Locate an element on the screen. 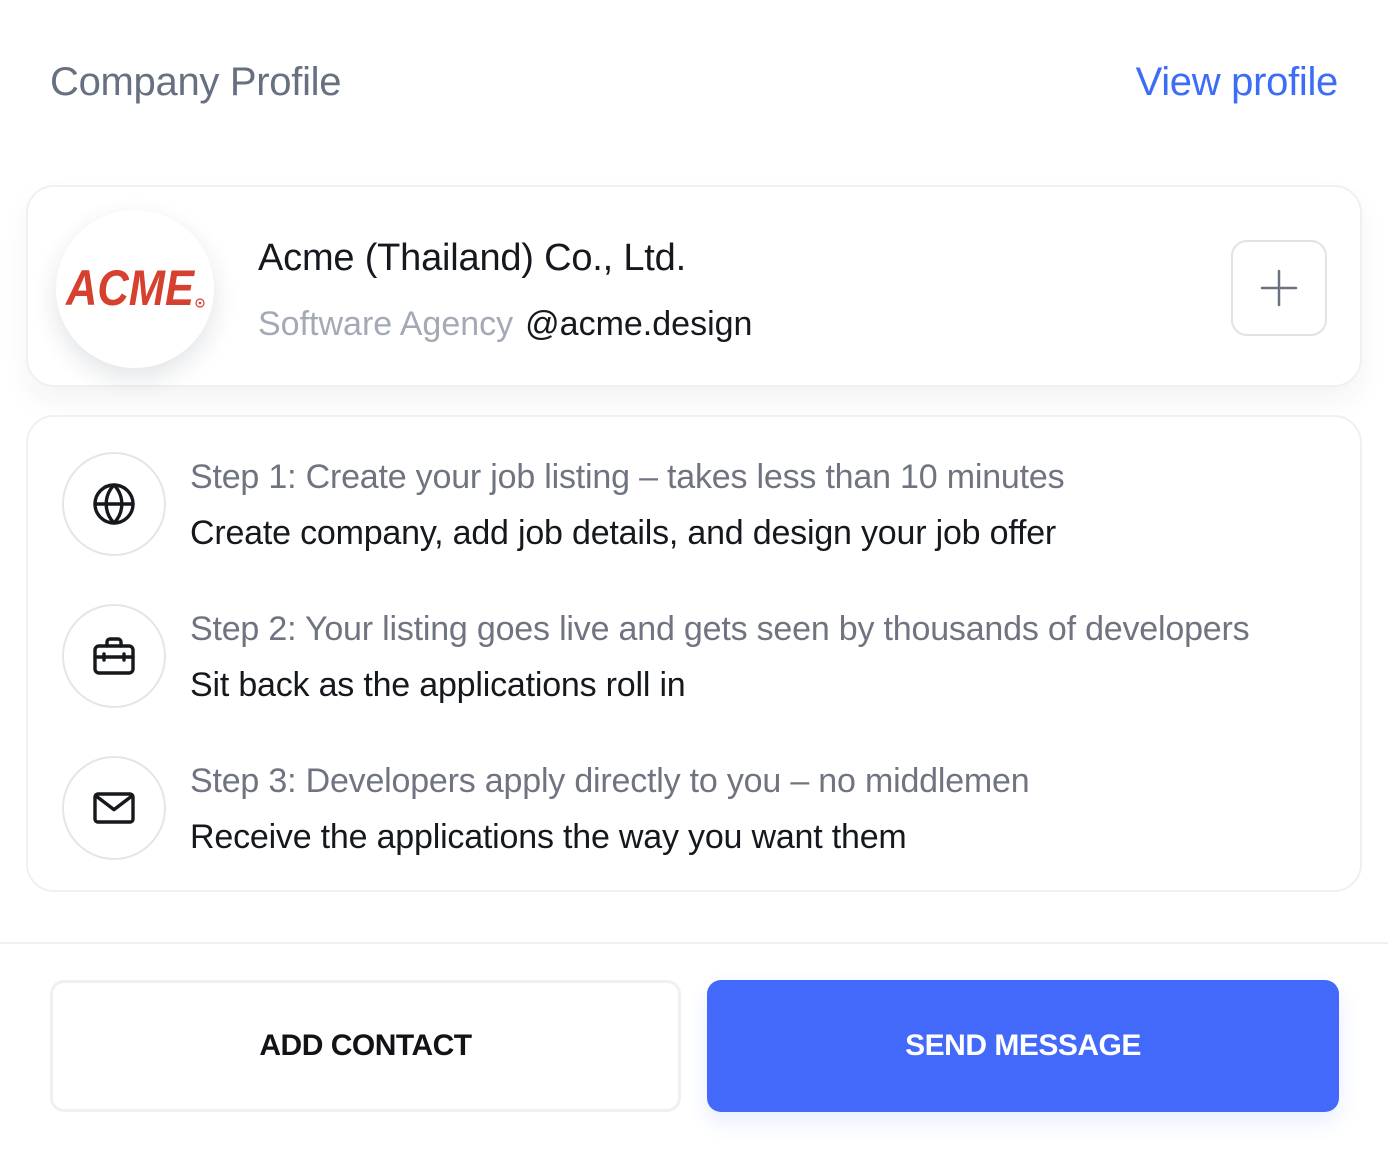  logo-wordmark: ACME is located at coordinates (129, 288).